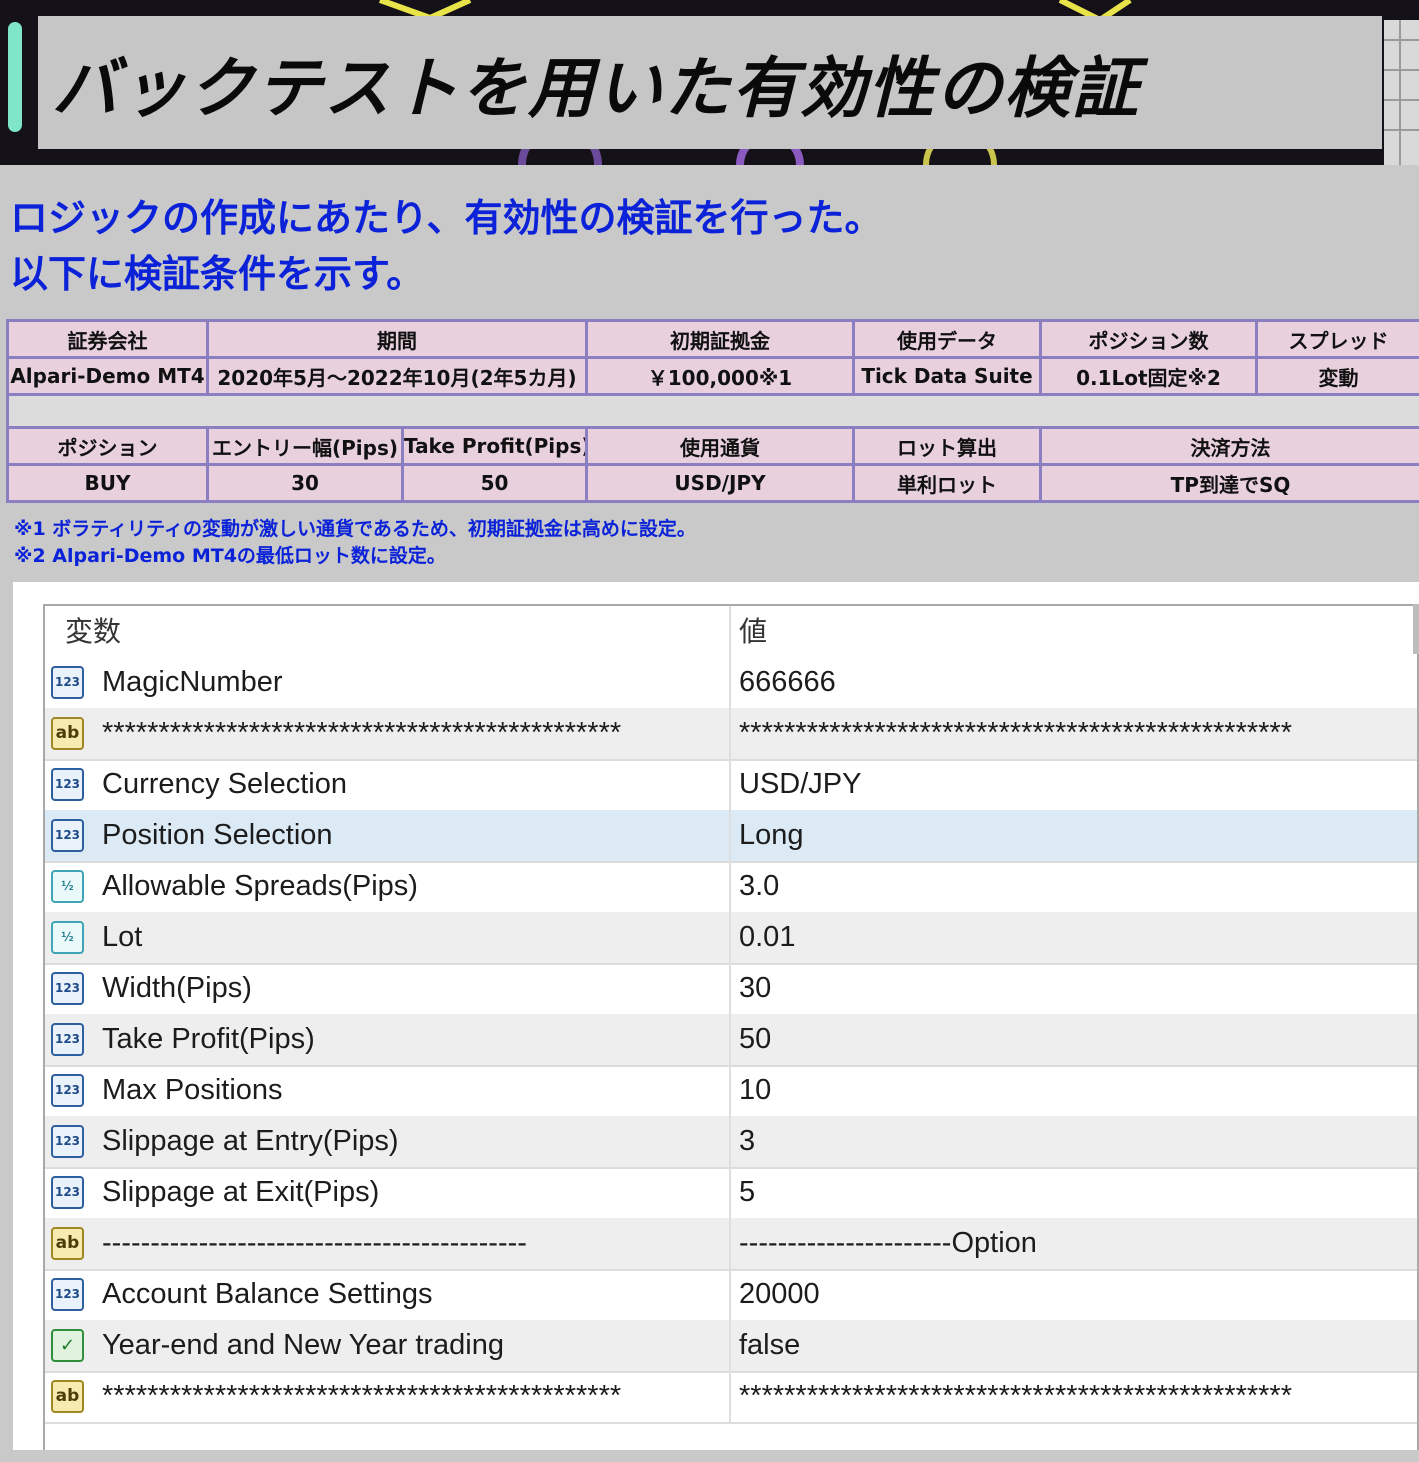 The height and width of the screenshot is (1462, 1419). What do you see at coordinates (779, 1294) in the screenshot?
I see `parameter-value: 20000` at bounding box center [779, 1294].